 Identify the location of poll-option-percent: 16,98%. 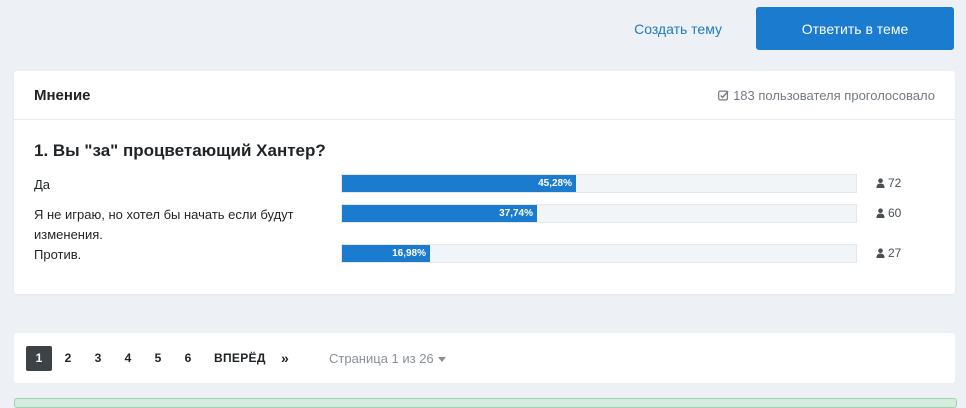
(409, 253).